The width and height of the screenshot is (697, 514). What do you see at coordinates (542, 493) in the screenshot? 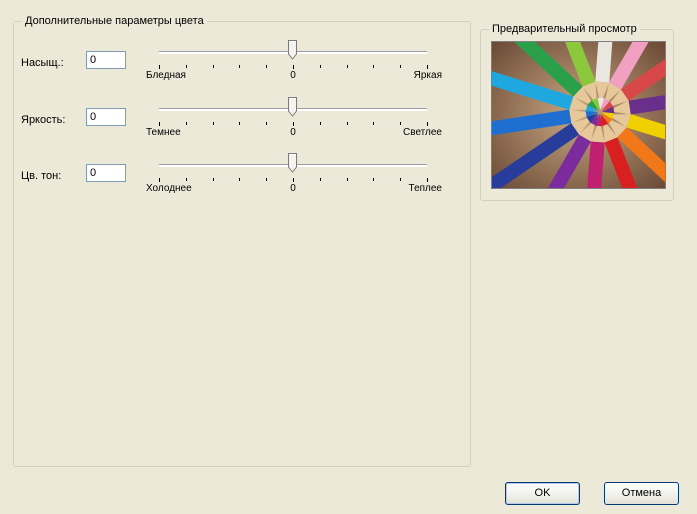
I see `ok-button: OK` at bounding box center [542, 493].